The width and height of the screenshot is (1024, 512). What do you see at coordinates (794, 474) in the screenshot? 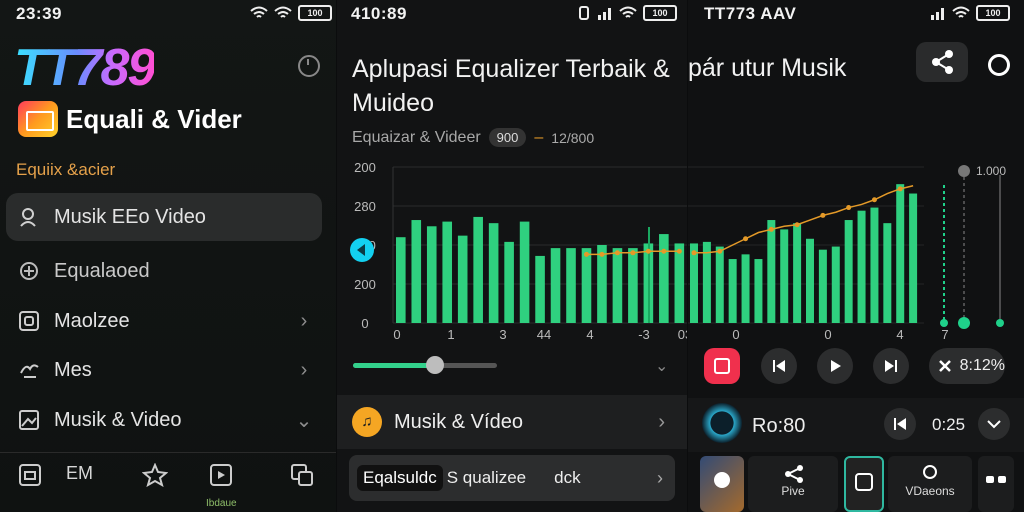
I see `share-icon` at bounding box center [794, 474].